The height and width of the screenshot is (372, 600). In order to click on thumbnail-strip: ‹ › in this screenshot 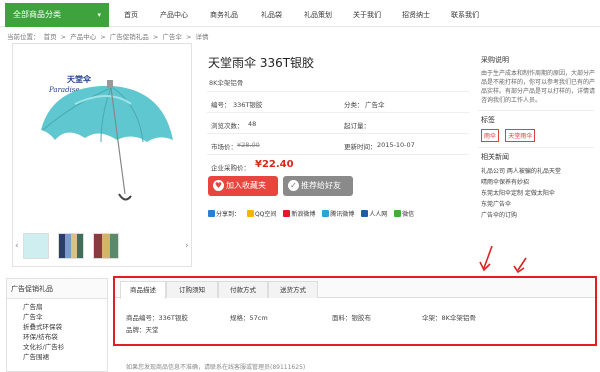, I will do `click(102, 247)`.